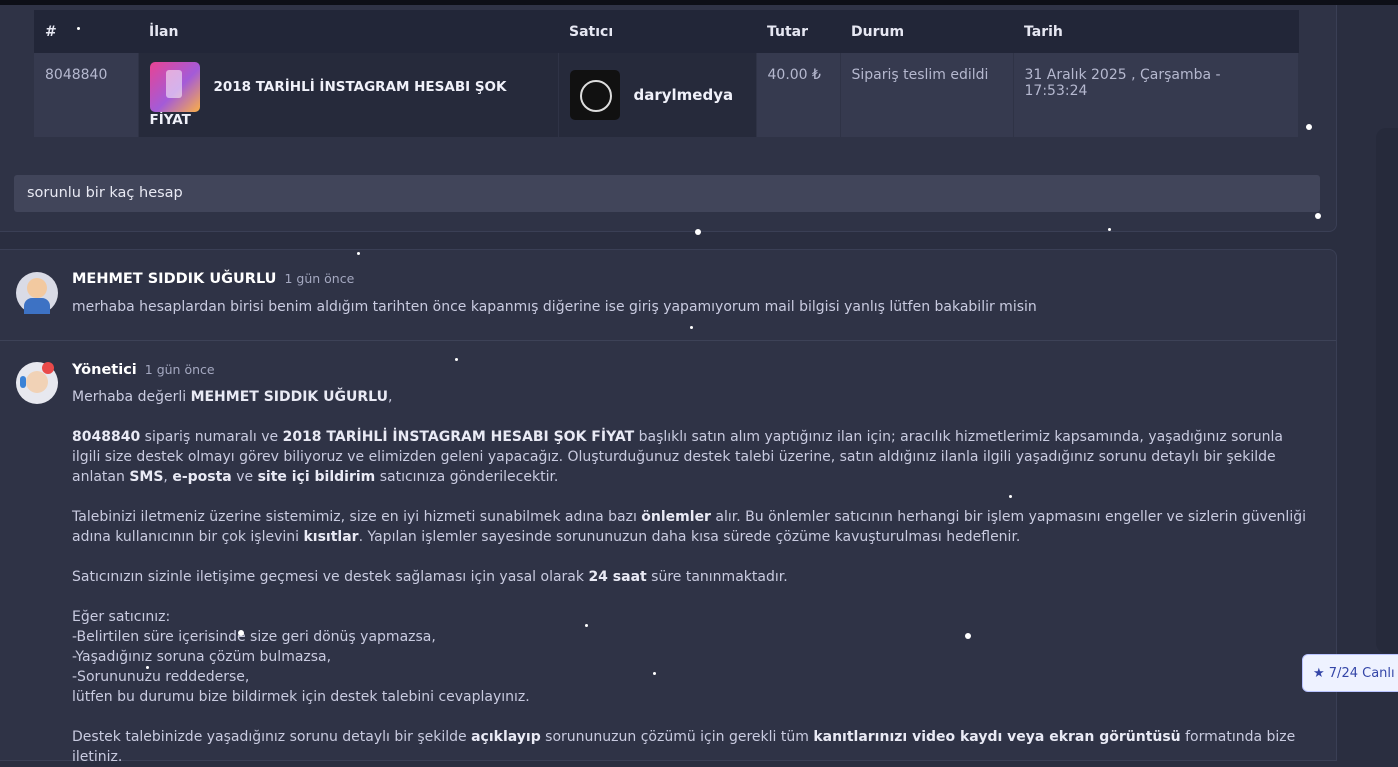 The height and width of the screenshot is (767, 1398). Describe the element at coordinates (86, 31) in the screenshot. I see `column-header-id: #` at that location.